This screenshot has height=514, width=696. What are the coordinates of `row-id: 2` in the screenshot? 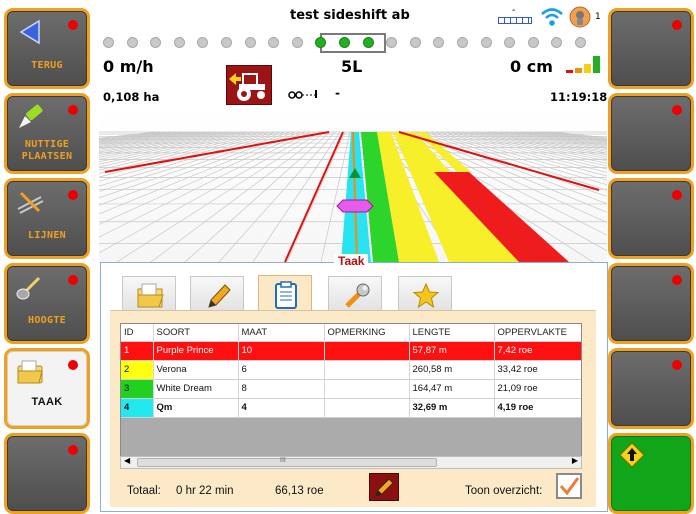 It's located at (137, 370).